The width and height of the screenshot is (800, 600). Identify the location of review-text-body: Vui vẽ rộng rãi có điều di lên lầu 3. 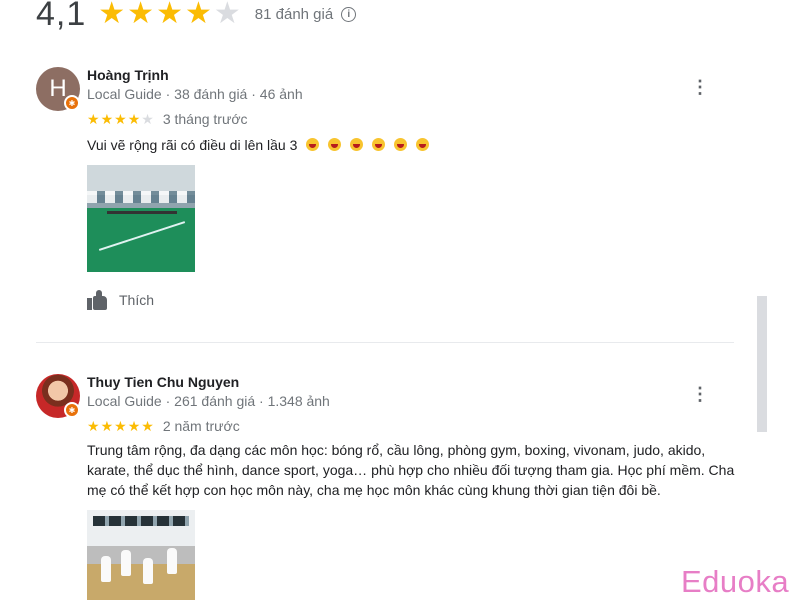
(192, 145).